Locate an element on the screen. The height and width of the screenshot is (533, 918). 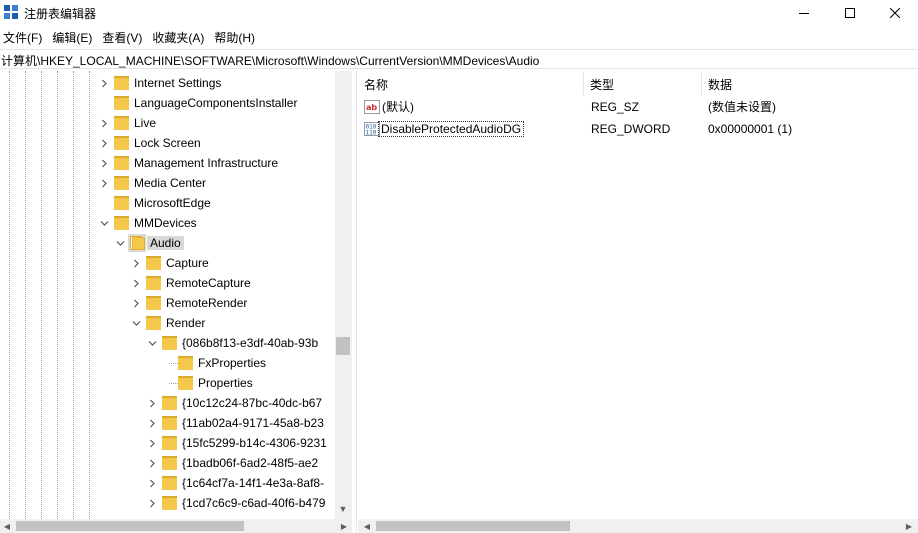
tree-item: MicrosoftEdge is located at coordinates (167, 203).